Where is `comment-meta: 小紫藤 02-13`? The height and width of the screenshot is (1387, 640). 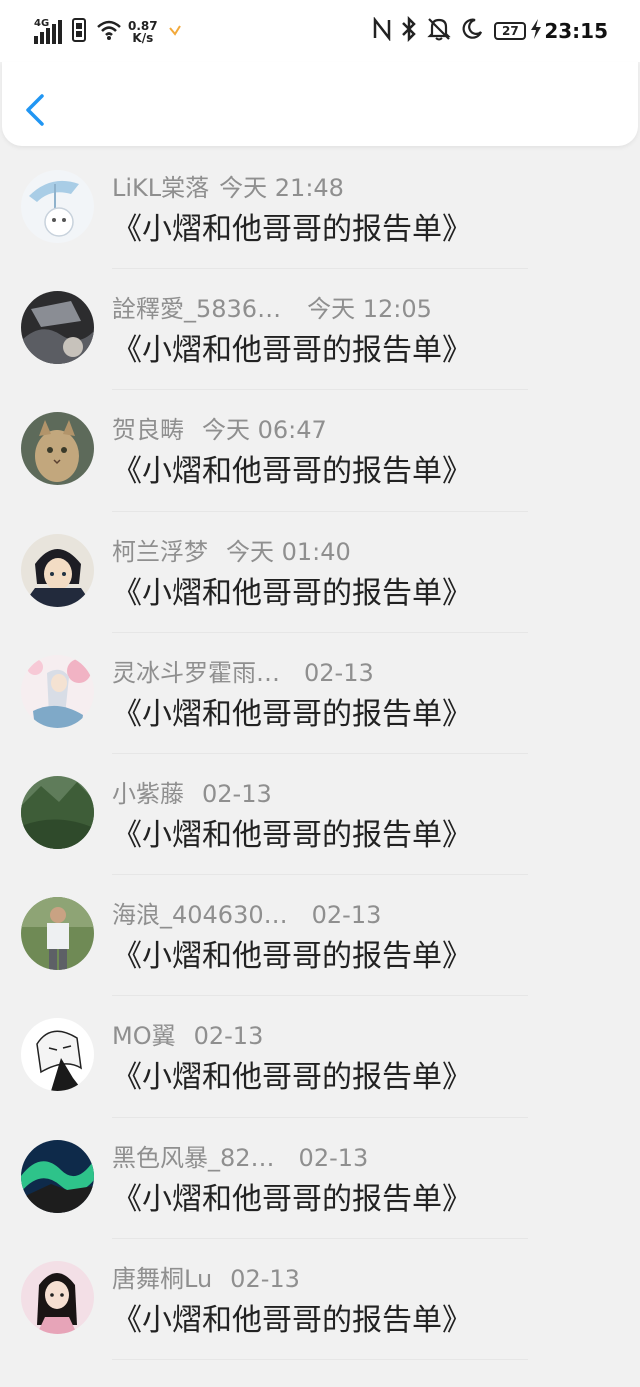 comment-meta: 小紫藤 02-13 is located at coordinates (192, 791).